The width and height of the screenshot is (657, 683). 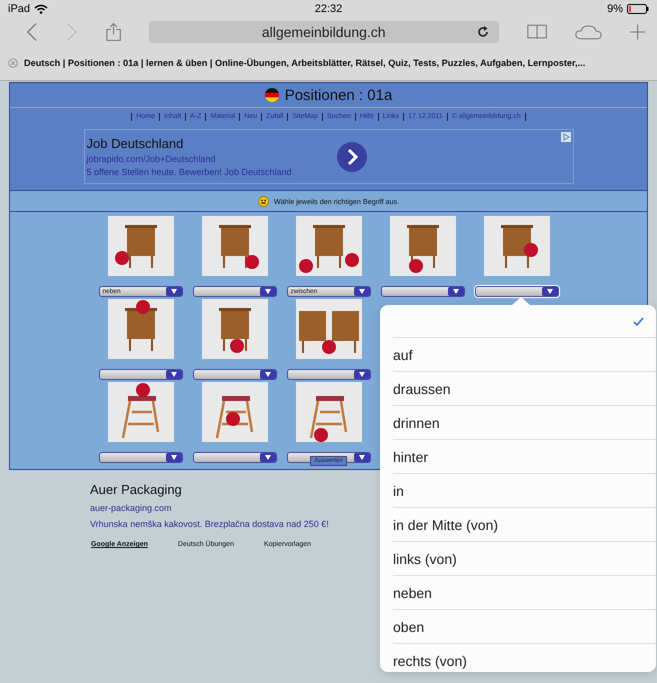 I want to click on book-icon, so click(x=536, y=32).